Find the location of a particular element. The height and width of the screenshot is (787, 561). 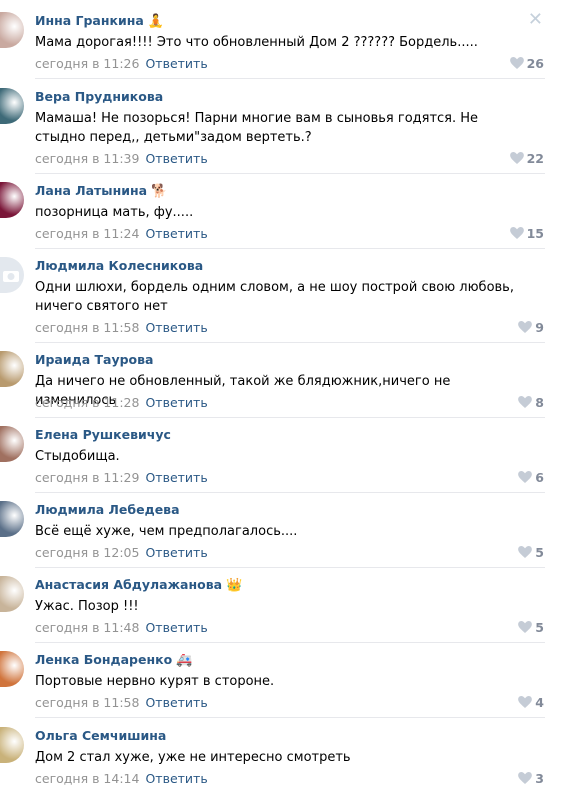

comment-author: Инна Гранкина 🧘 is located at coordinates (99, 21).